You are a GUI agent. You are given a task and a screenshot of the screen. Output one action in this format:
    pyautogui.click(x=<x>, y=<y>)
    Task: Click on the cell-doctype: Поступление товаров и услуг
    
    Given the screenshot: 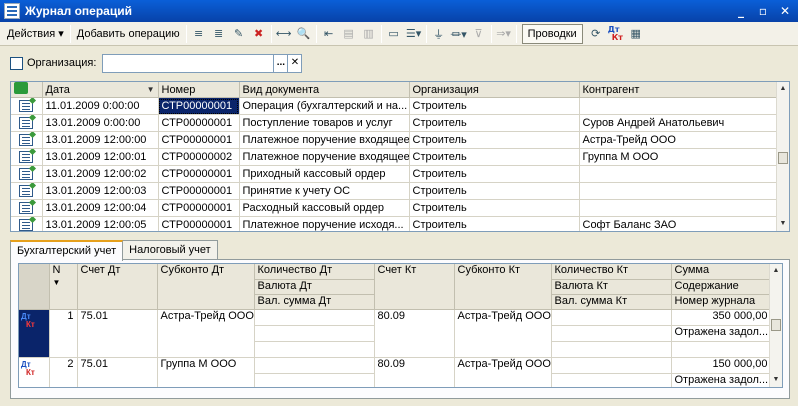 What is the action you would take?
    pyautogui.click(x=324, y=123)
    